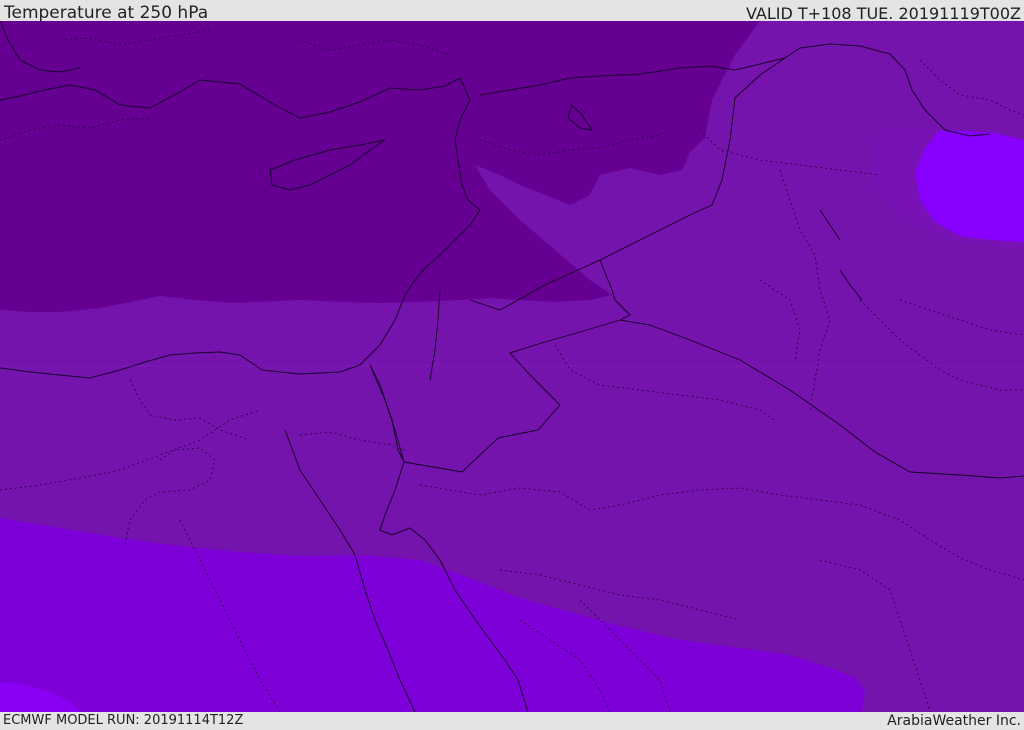 This screenshot has width=1024, height=730. What do you see at coordinates (954, 721) in the screenshot?
I see `brand-label: ArabiaWeather Inc.` at bounding box center [954, 721].